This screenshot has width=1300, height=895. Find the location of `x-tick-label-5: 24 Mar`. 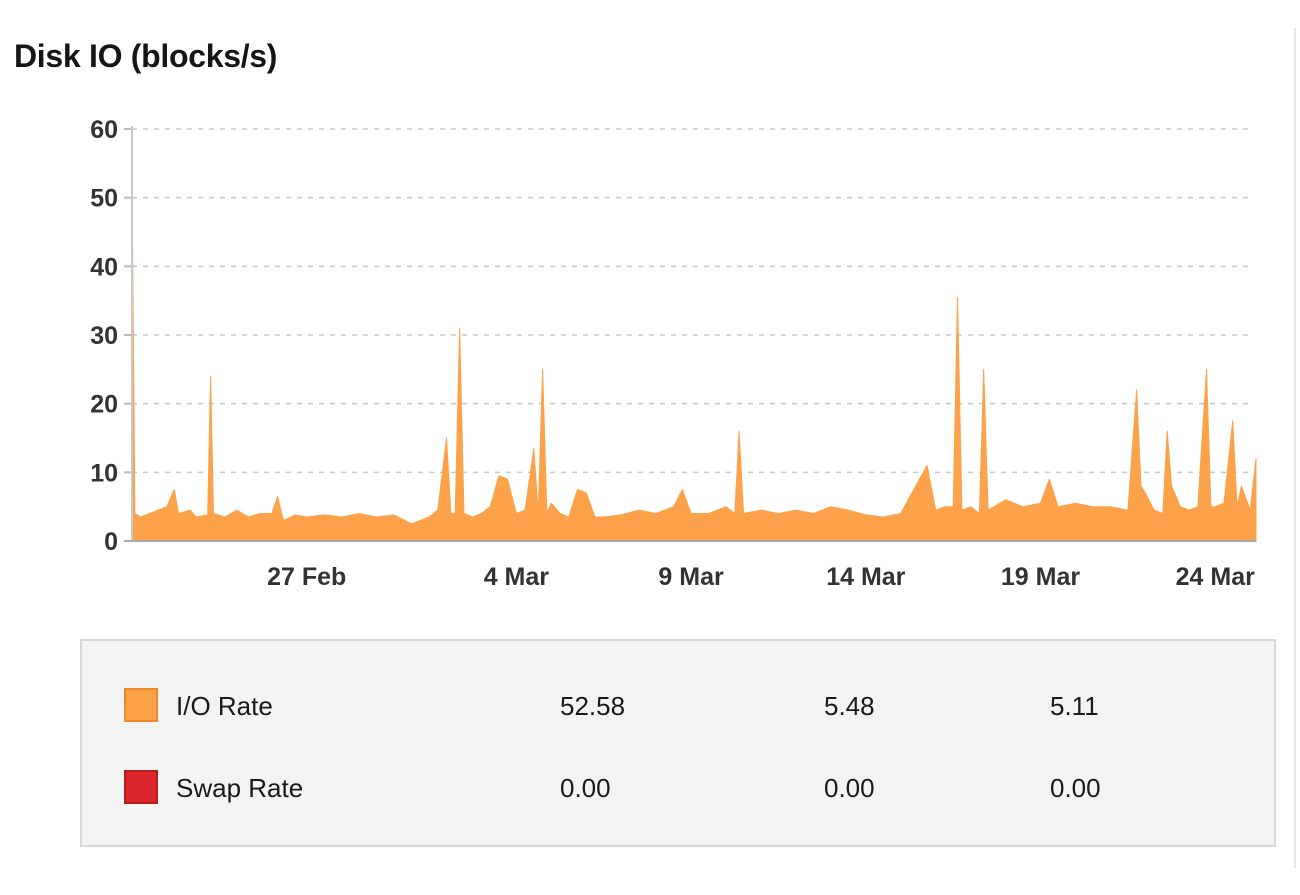

x-tick-label-5: 24 Mar is located at coordinates (1215, 577).